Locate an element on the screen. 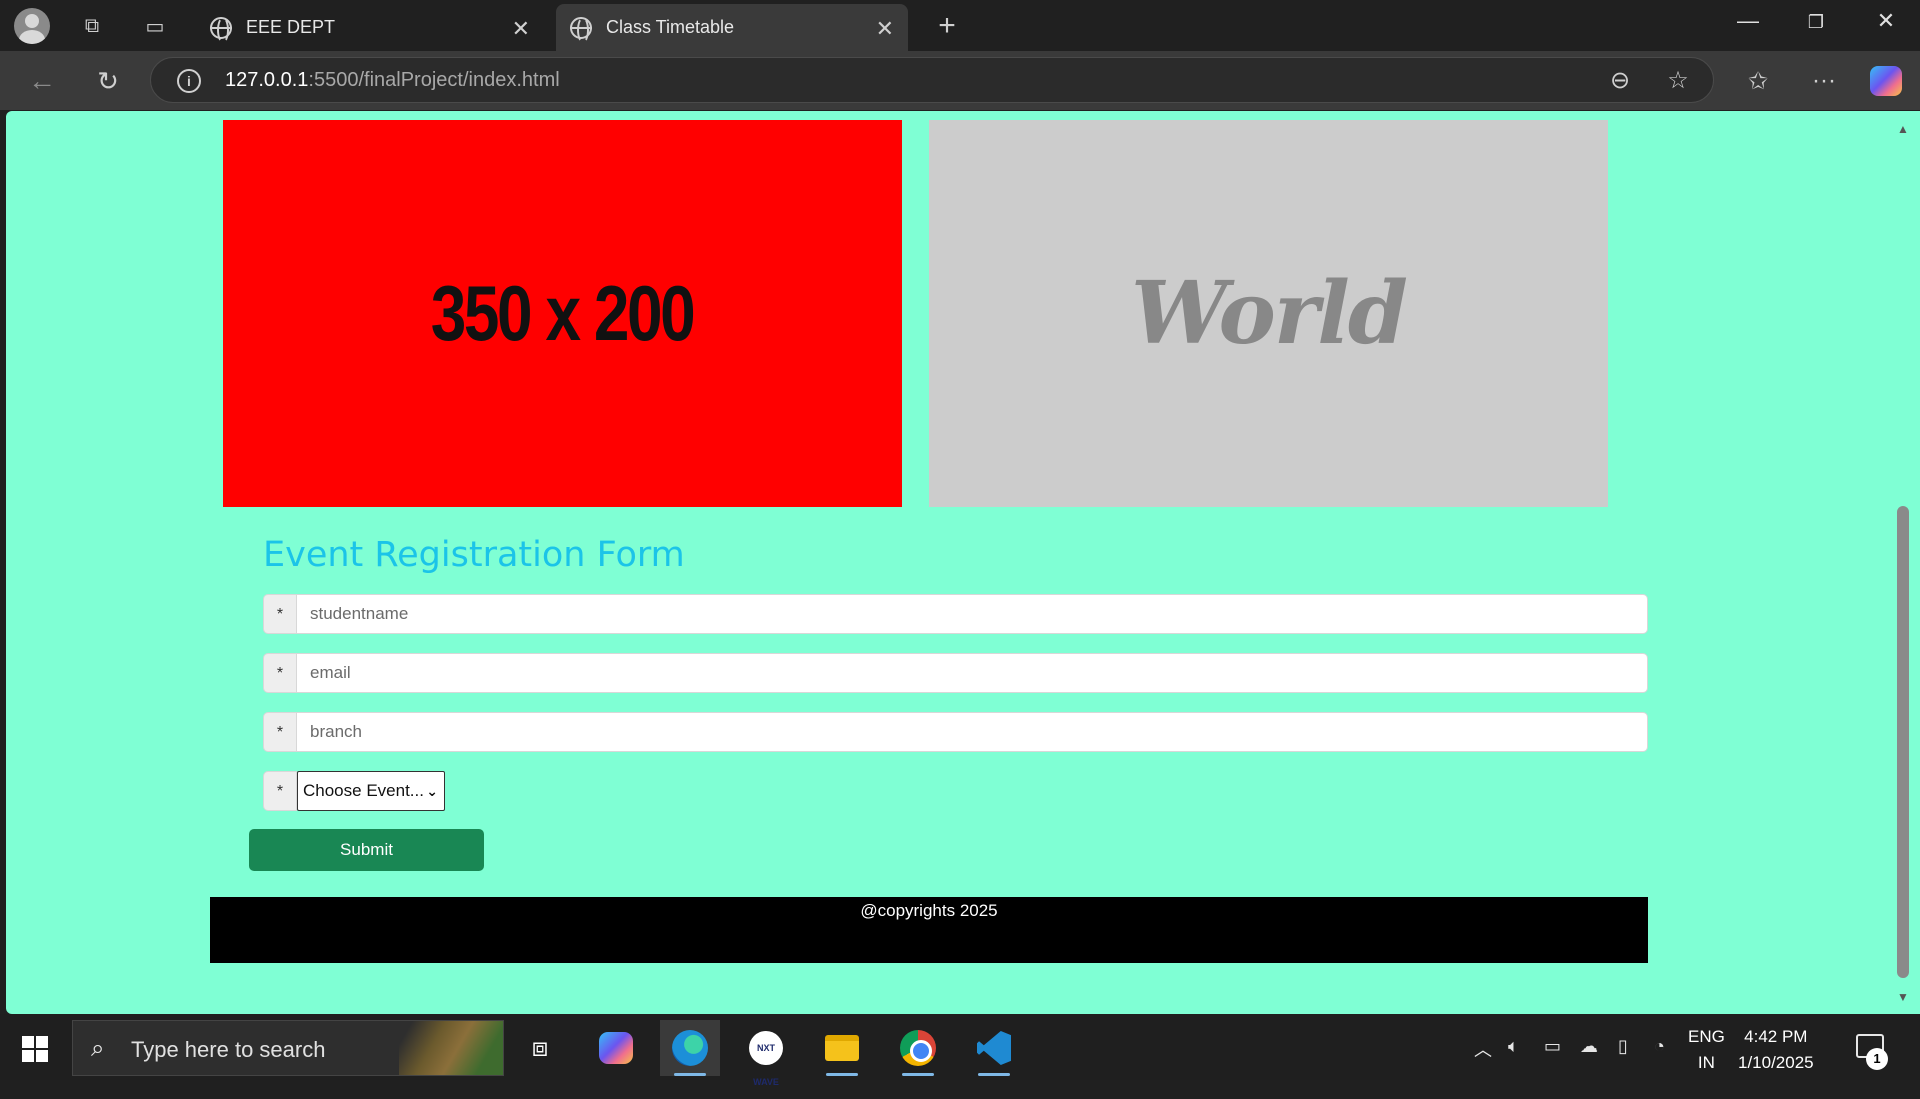  scrollbar-thumb is located at coordinates (1903, 742).